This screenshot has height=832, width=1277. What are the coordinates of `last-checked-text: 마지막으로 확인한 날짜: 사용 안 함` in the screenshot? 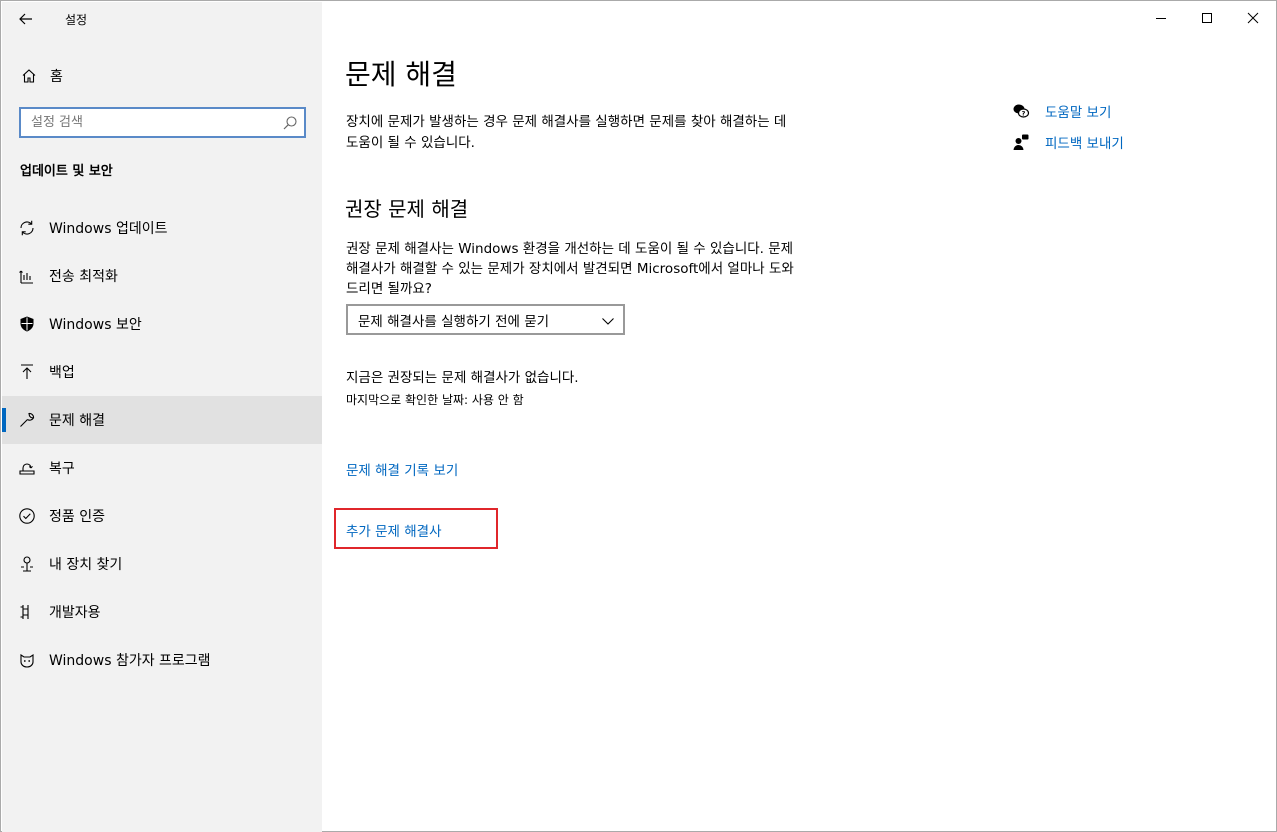 It's located at (435, 400).